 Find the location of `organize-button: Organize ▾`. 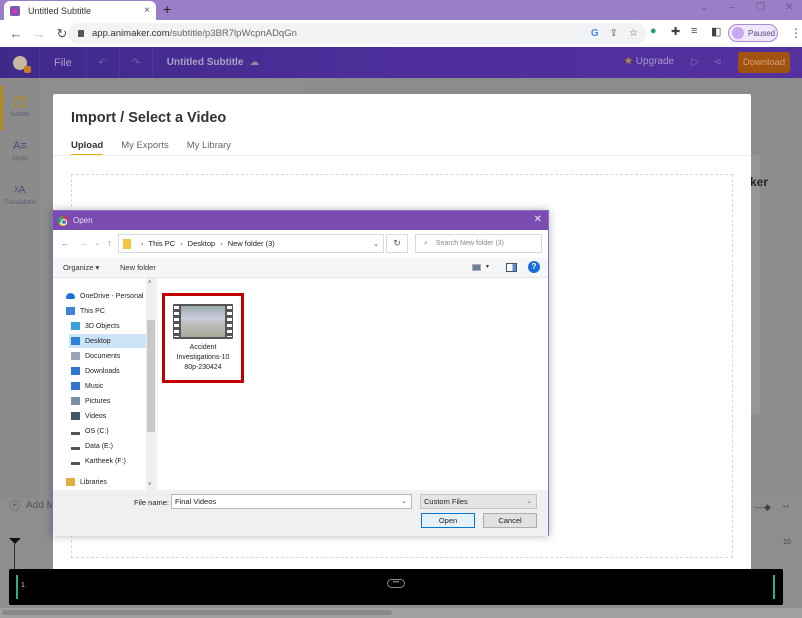

organize-button: Organize ▾ is located at coordinates (81, 267).